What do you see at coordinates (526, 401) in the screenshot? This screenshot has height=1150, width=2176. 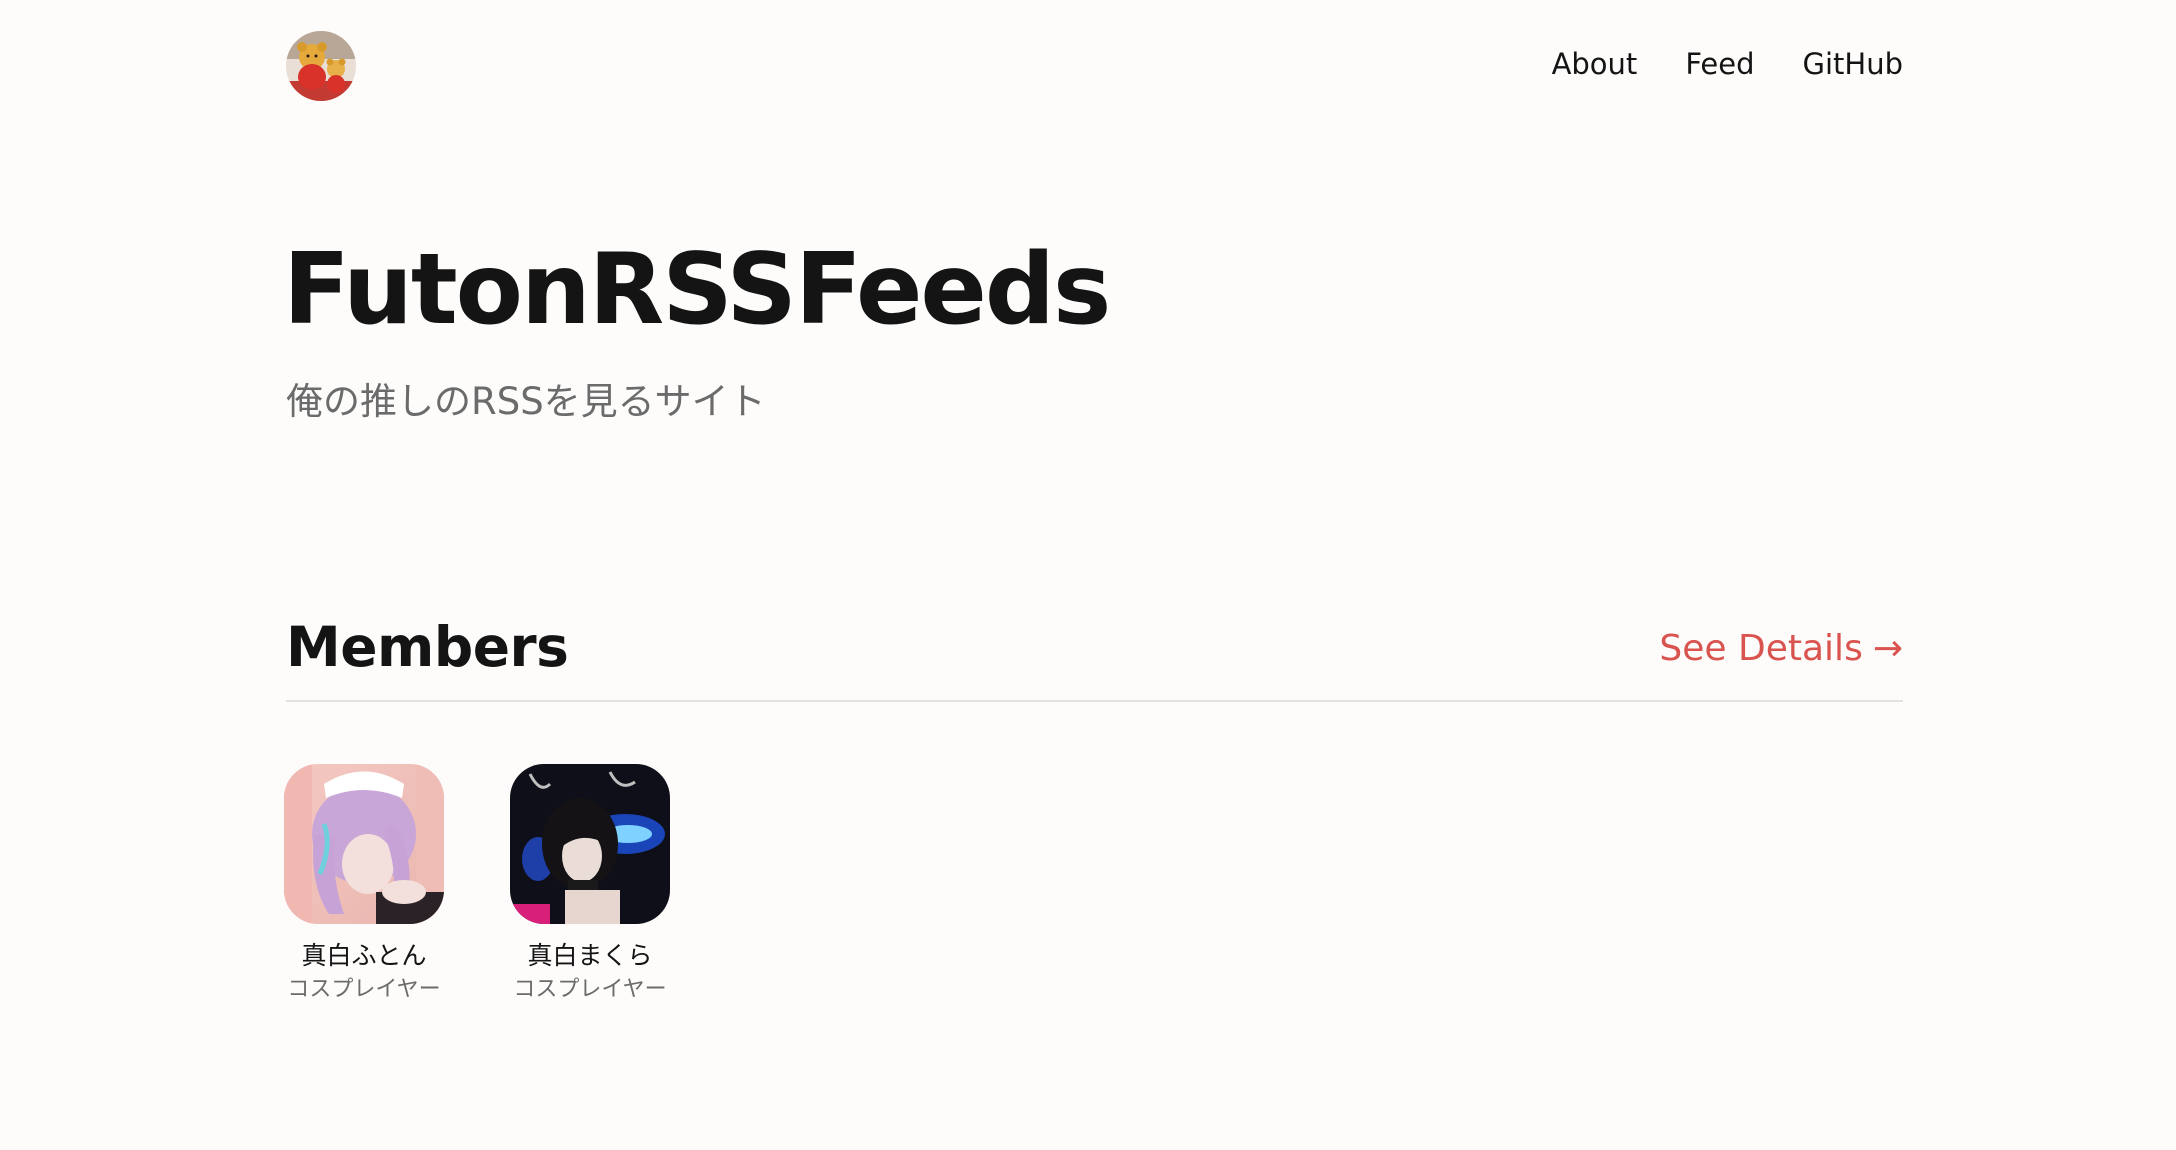 I see `site-subtitle: 俺の推しのRSSを見るサイト` at bounding box center [526, 401].